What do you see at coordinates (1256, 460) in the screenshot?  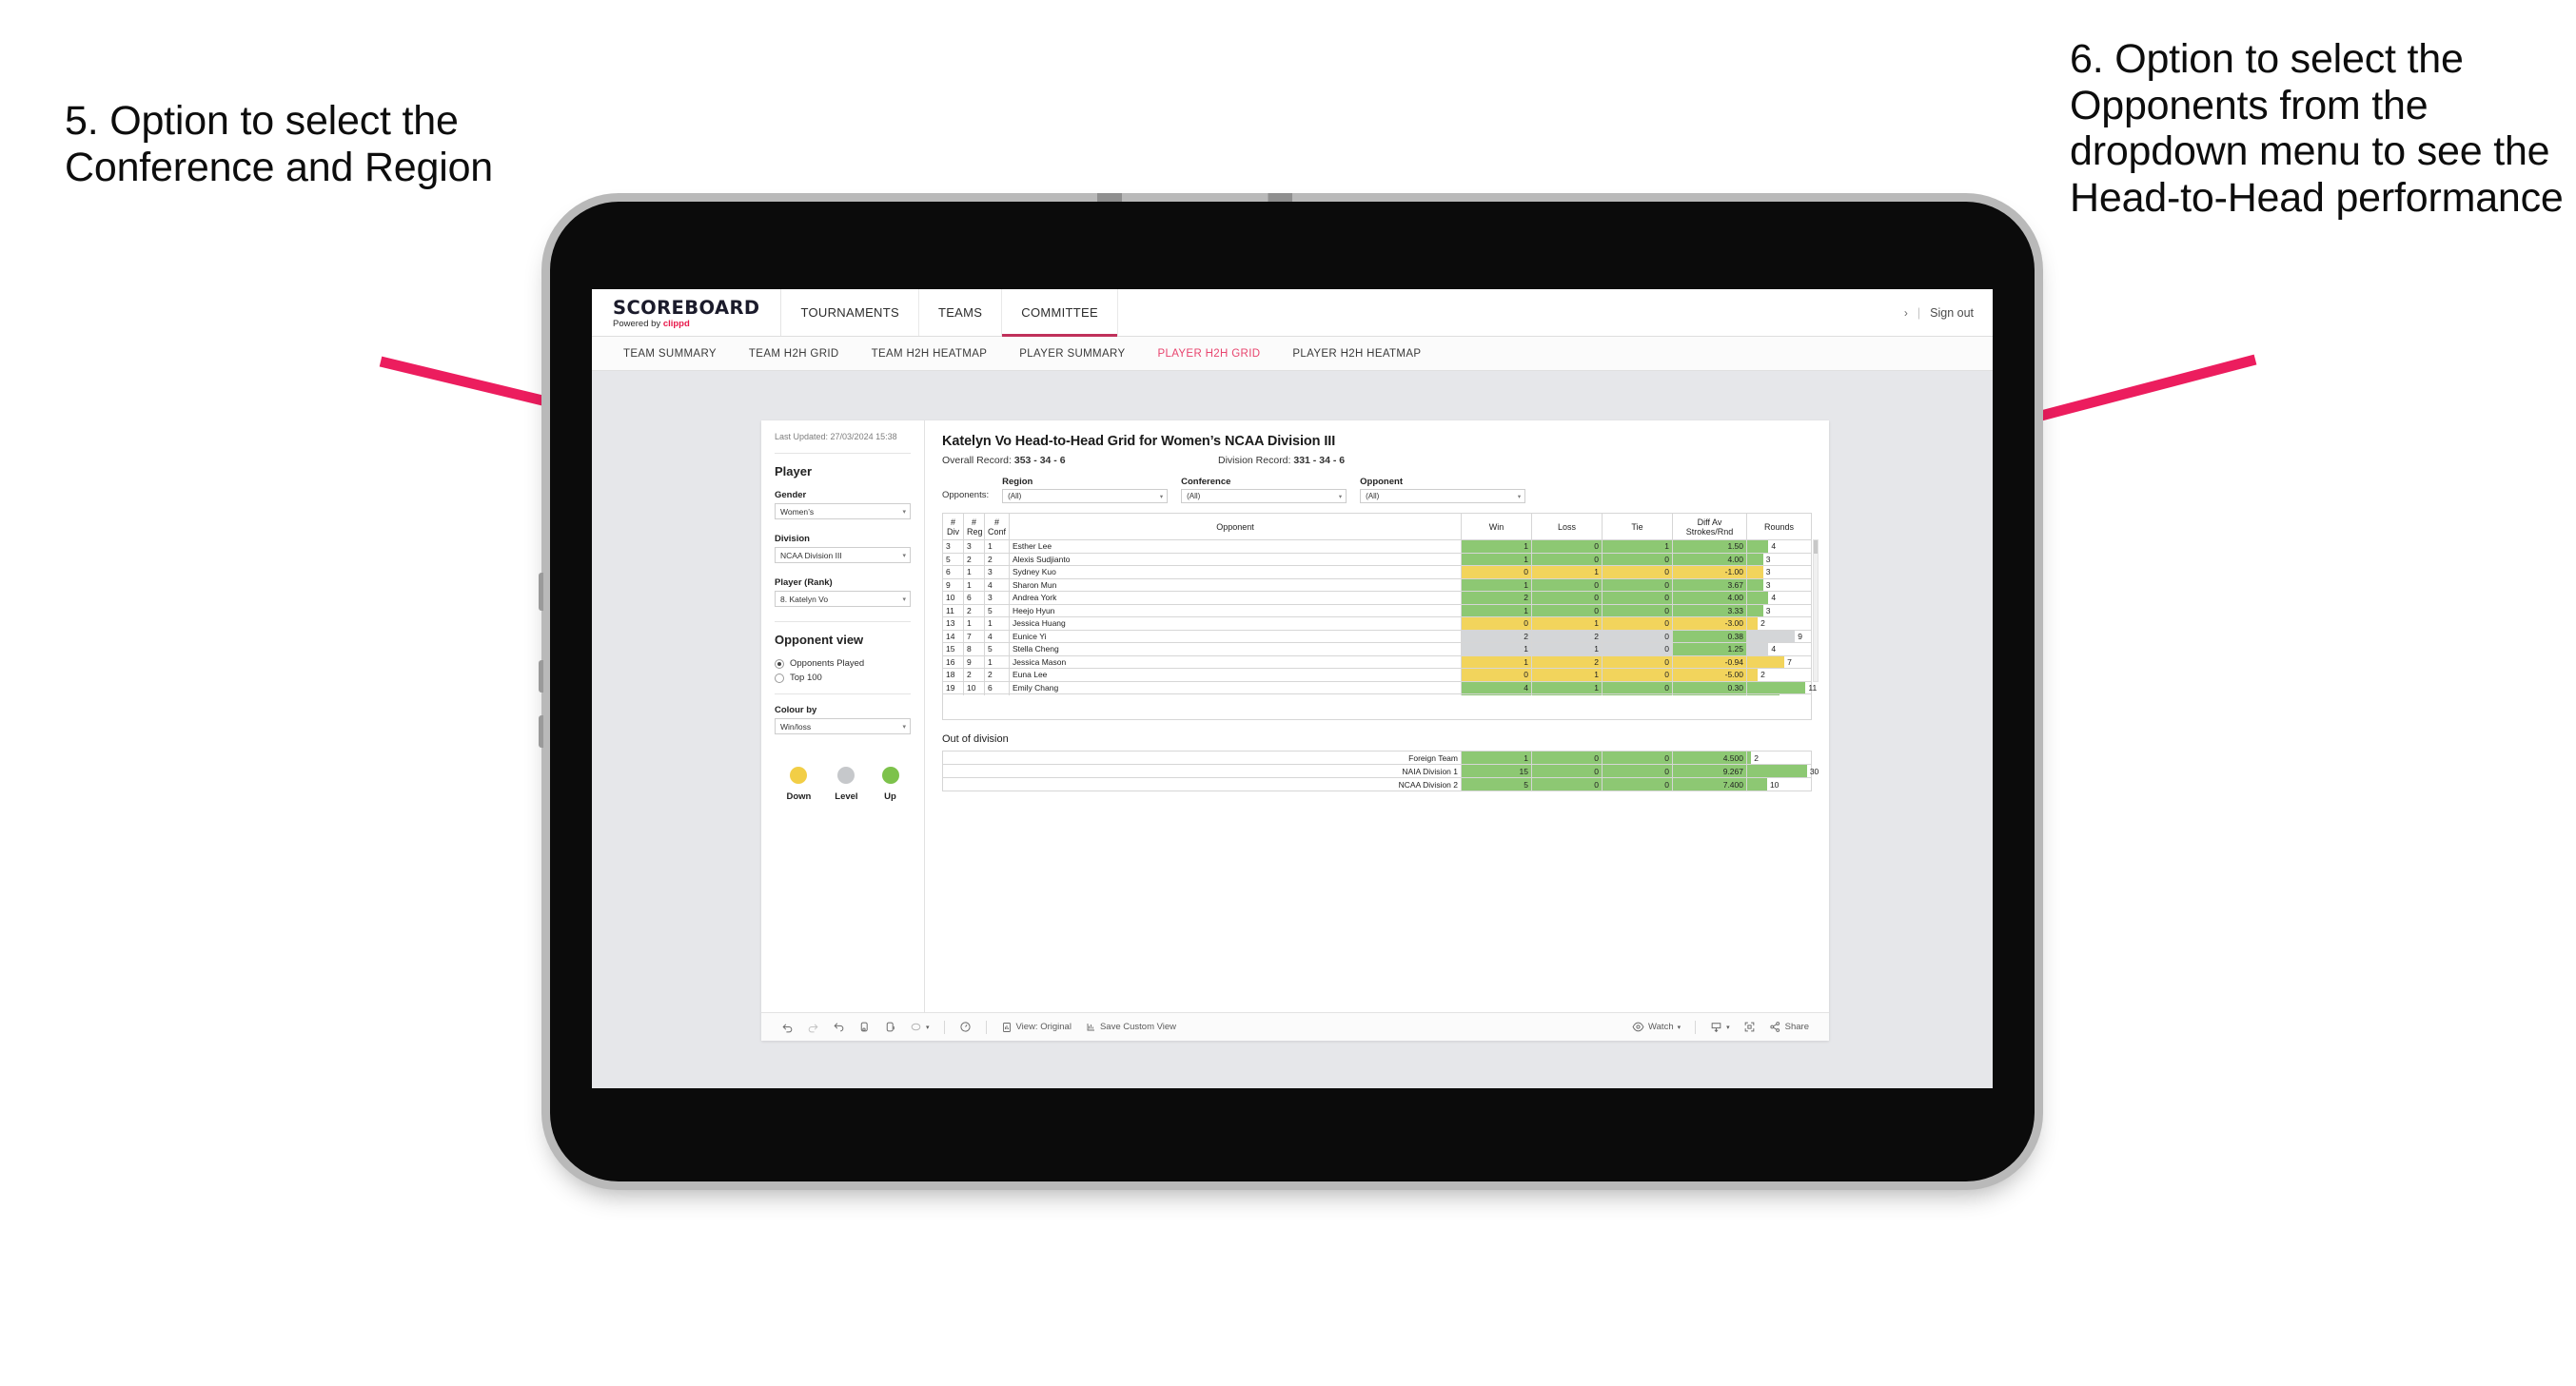 I see `division-record-label: Division Record:` at bounding box center [1256, 460].